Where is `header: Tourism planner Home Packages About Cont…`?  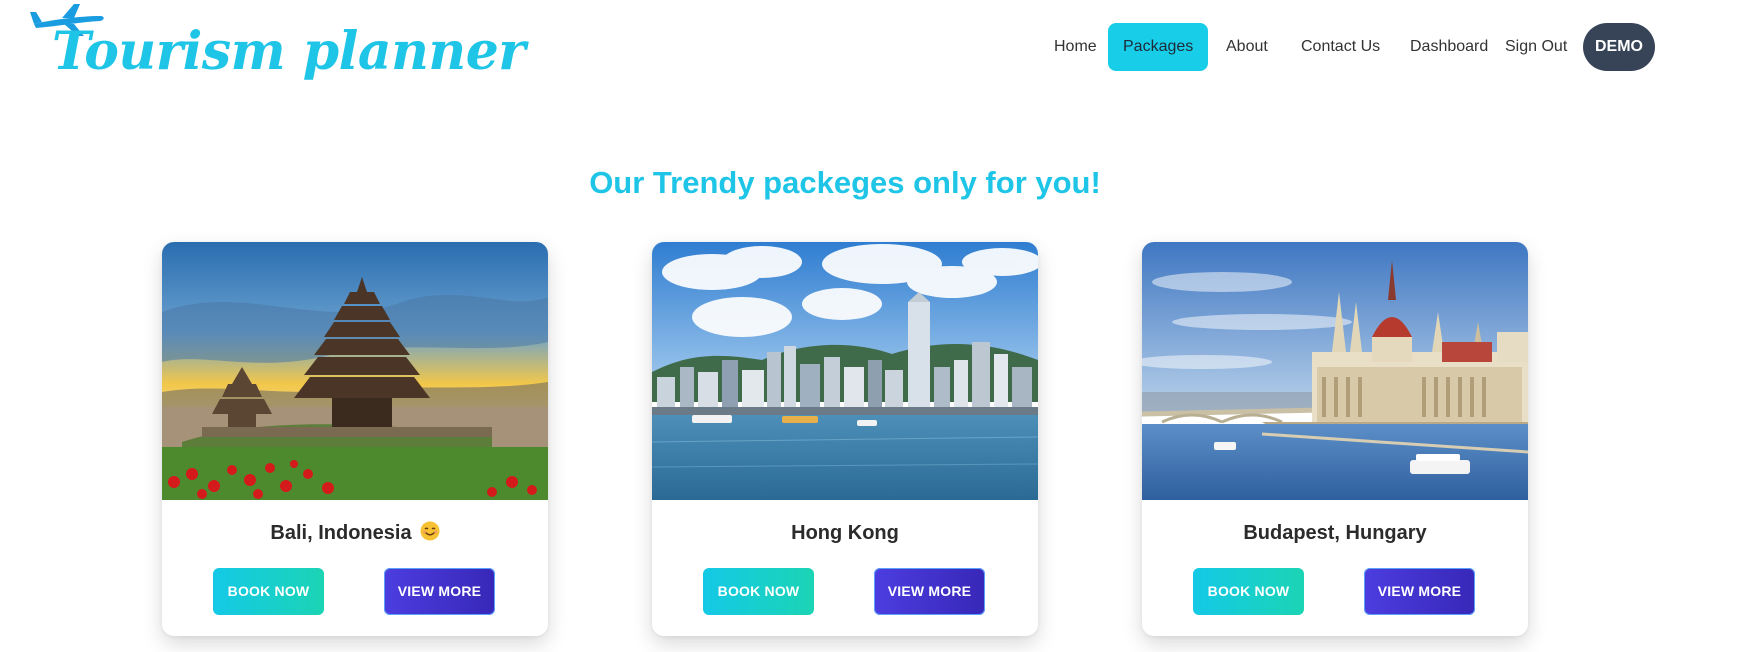
header: Tourism planner Home Packages About Cont… is located at coordinates (868, 48).